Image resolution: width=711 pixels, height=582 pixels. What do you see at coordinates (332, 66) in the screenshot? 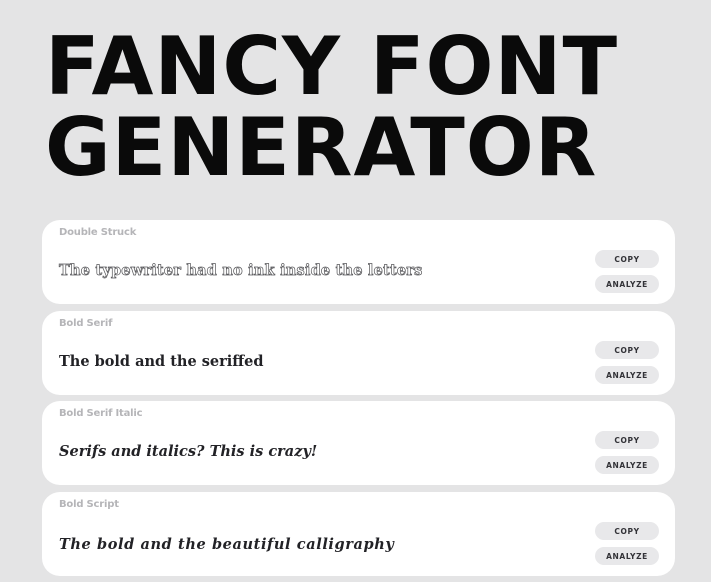
I see `page-title-line-1: FANCY FONT` at bounding box center [332, 66].